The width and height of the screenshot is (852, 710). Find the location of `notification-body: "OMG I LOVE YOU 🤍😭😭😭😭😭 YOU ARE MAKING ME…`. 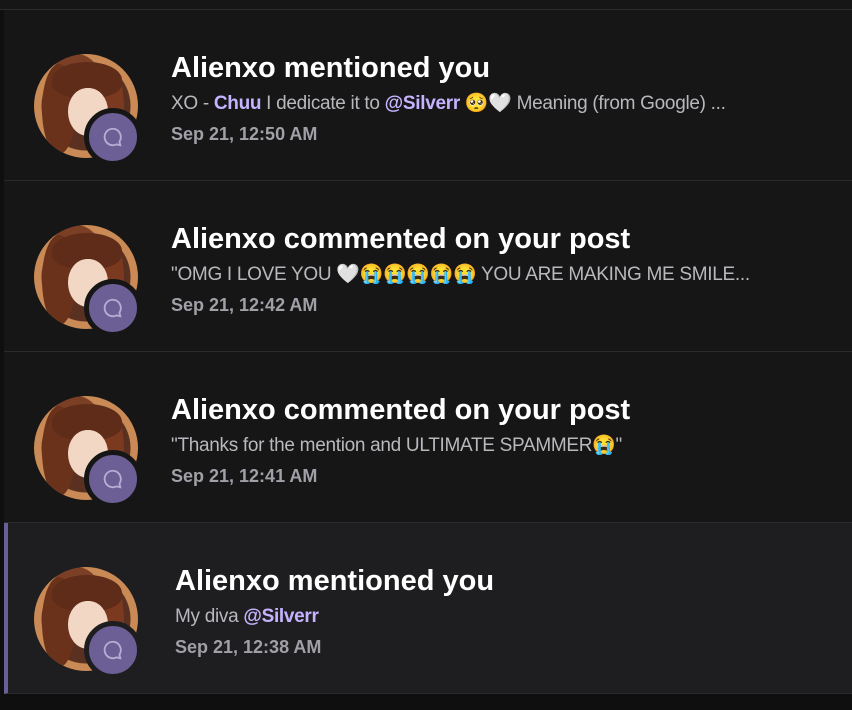

notification-body: "OMG I LOVE YOU 🤍😭😭😭😭😭 YOU ARE MAKING ME… is located at coordinates (460, 274).